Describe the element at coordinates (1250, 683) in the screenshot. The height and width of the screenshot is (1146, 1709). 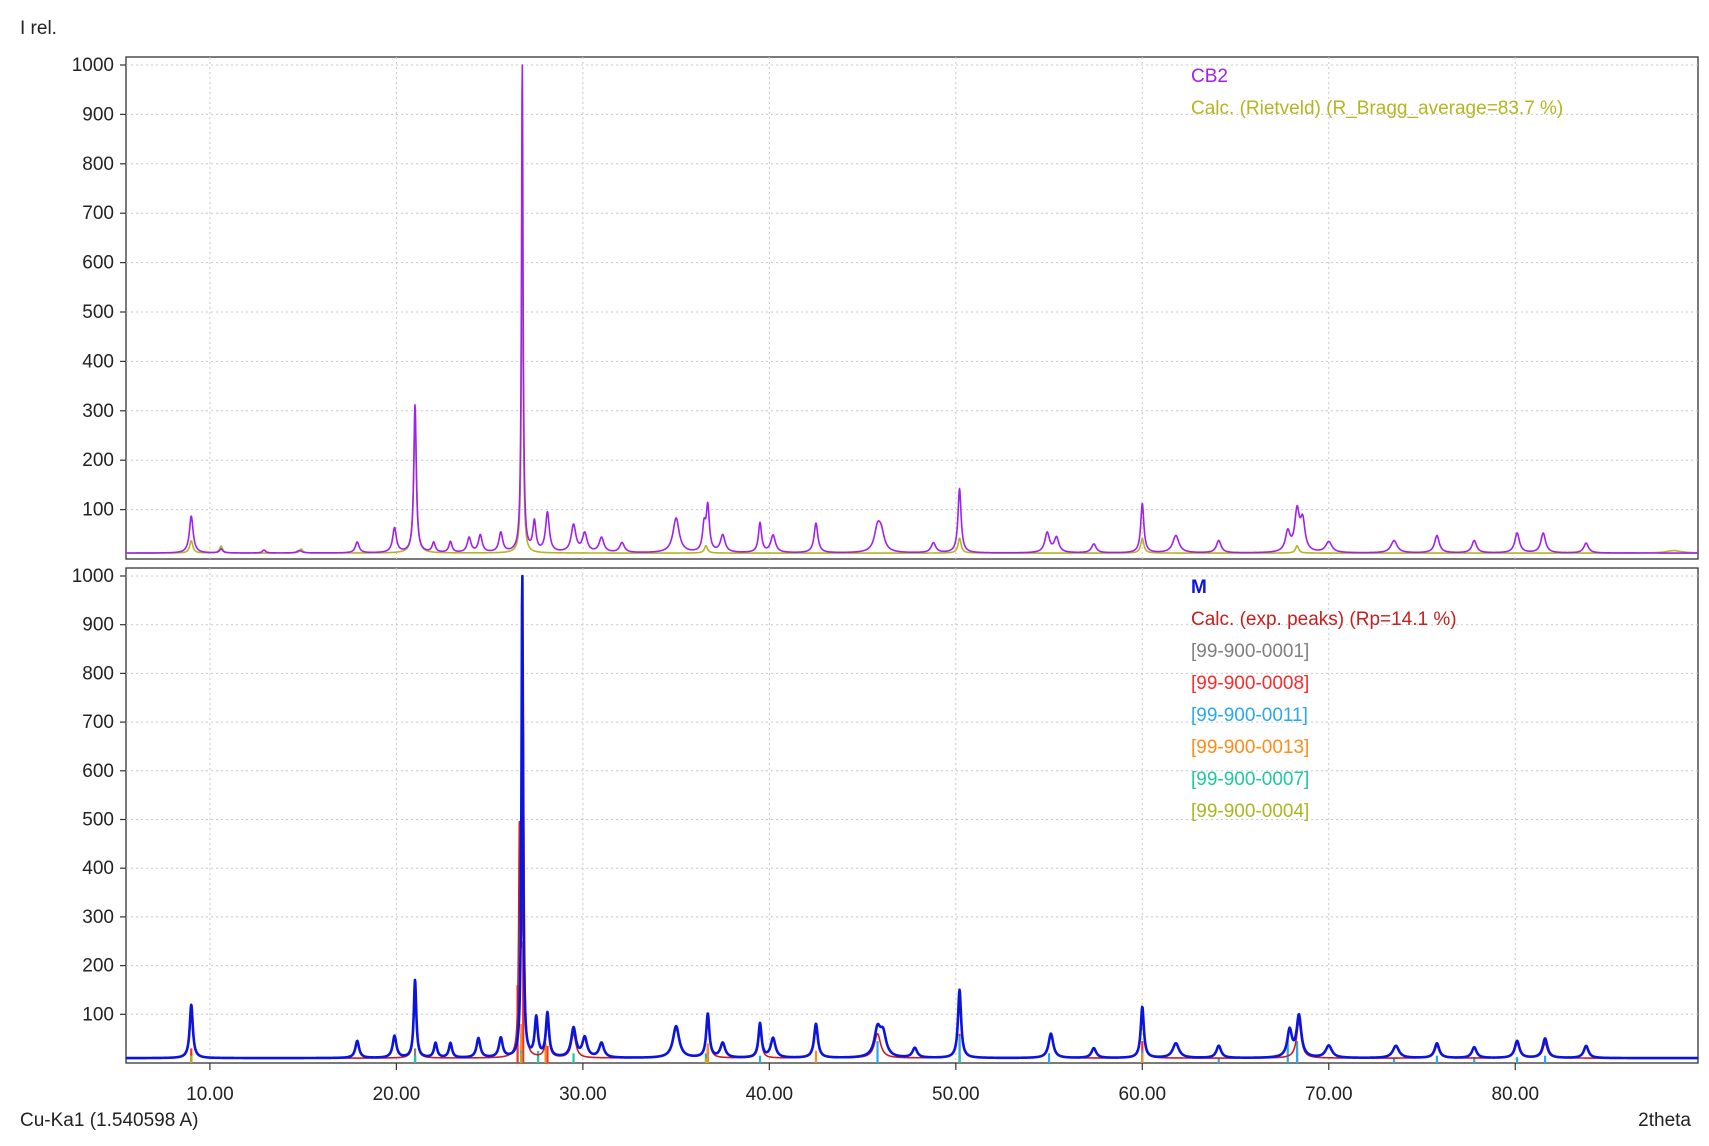
I see `legend-entry: [99-900-0008]` at that location.